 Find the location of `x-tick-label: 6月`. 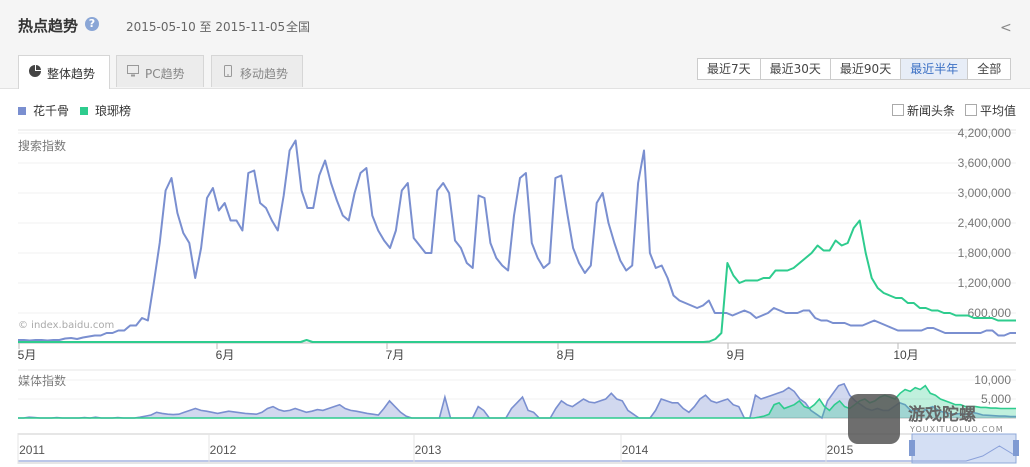

x-tick-label: 6月 is located at coordinates (225, 355).